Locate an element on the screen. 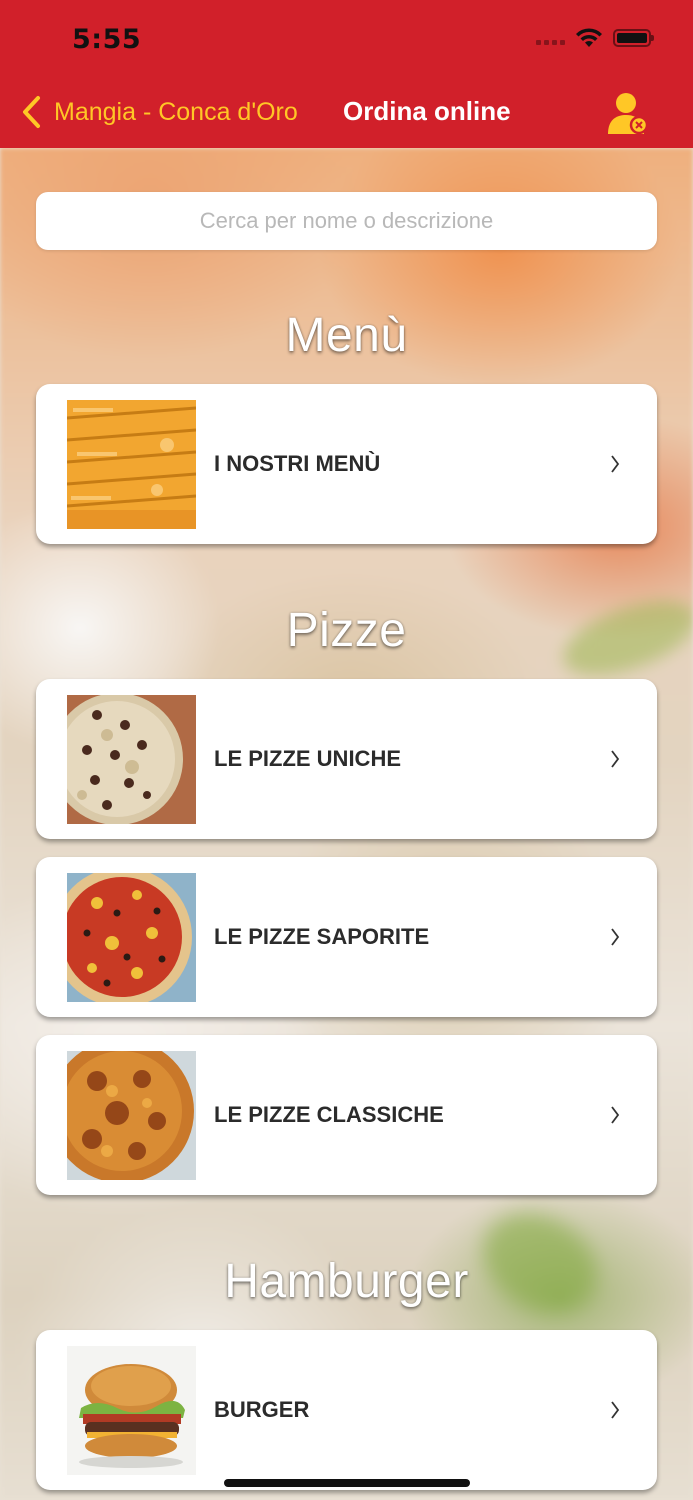 This screenshot has height=1500, width=693. category-card-le-pizze-saporite: LE PIZZE SAPORITE is located at coordinates (346, 937).